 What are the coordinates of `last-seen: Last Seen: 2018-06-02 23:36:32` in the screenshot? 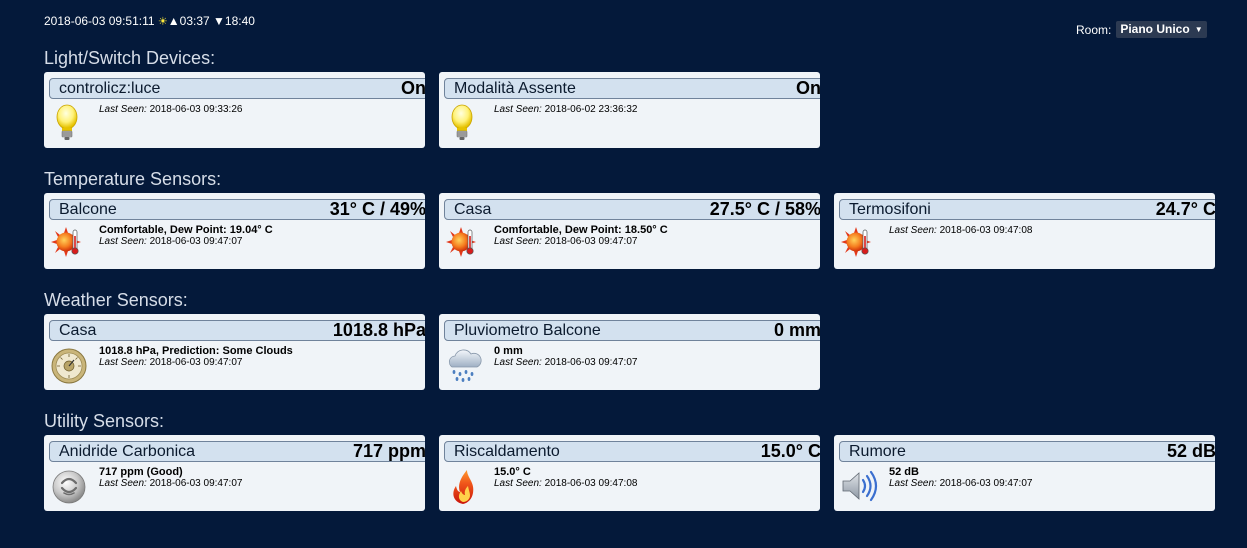 It's located at (565, 109).